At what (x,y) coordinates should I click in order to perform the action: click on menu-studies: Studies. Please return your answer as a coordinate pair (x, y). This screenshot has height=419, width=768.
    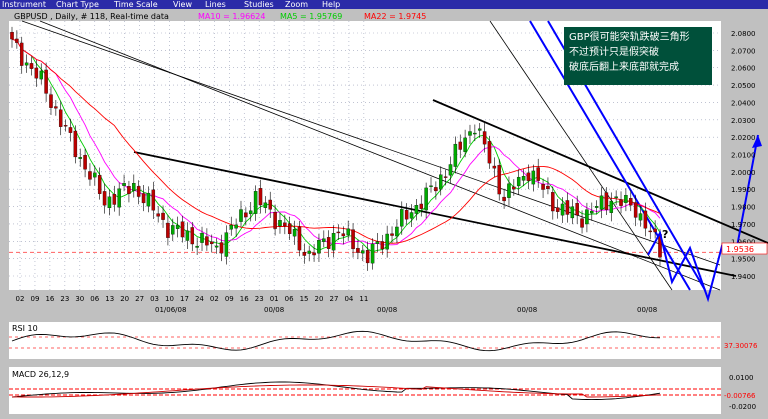
    Looking at the image, I should click on (259, 4).